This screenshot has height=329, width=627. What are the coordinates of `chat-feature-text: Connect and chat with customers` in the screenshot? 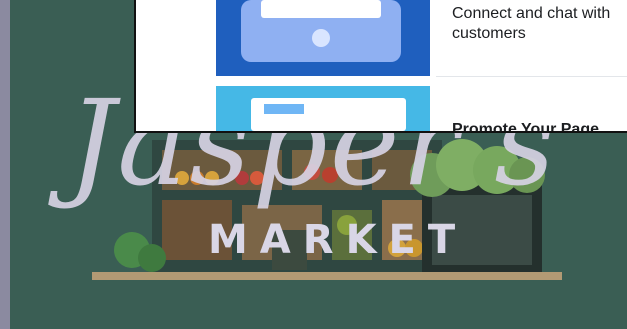 It's located at (531, 23).